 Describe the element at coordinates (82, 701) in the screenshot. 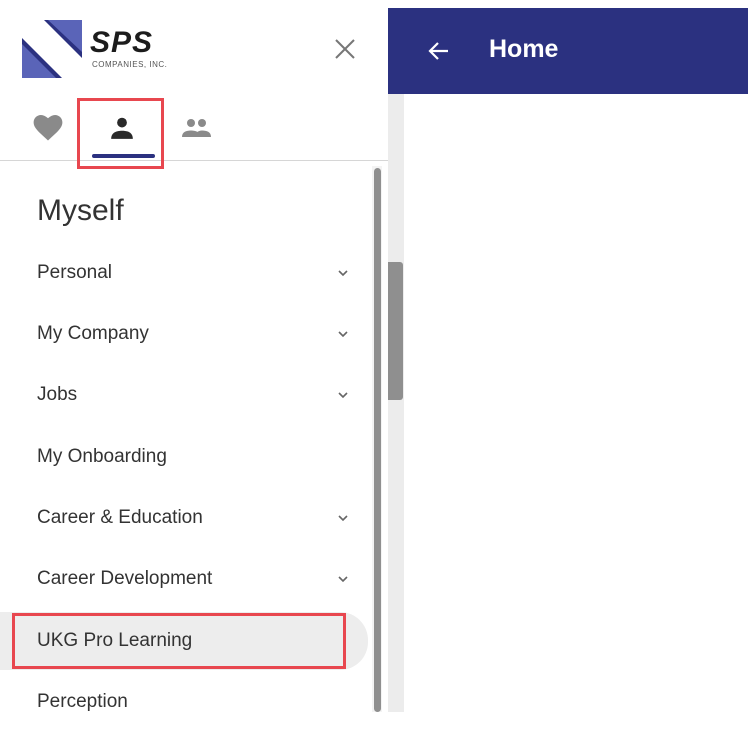

I see `sidebar-item-label: Perception` at that location.